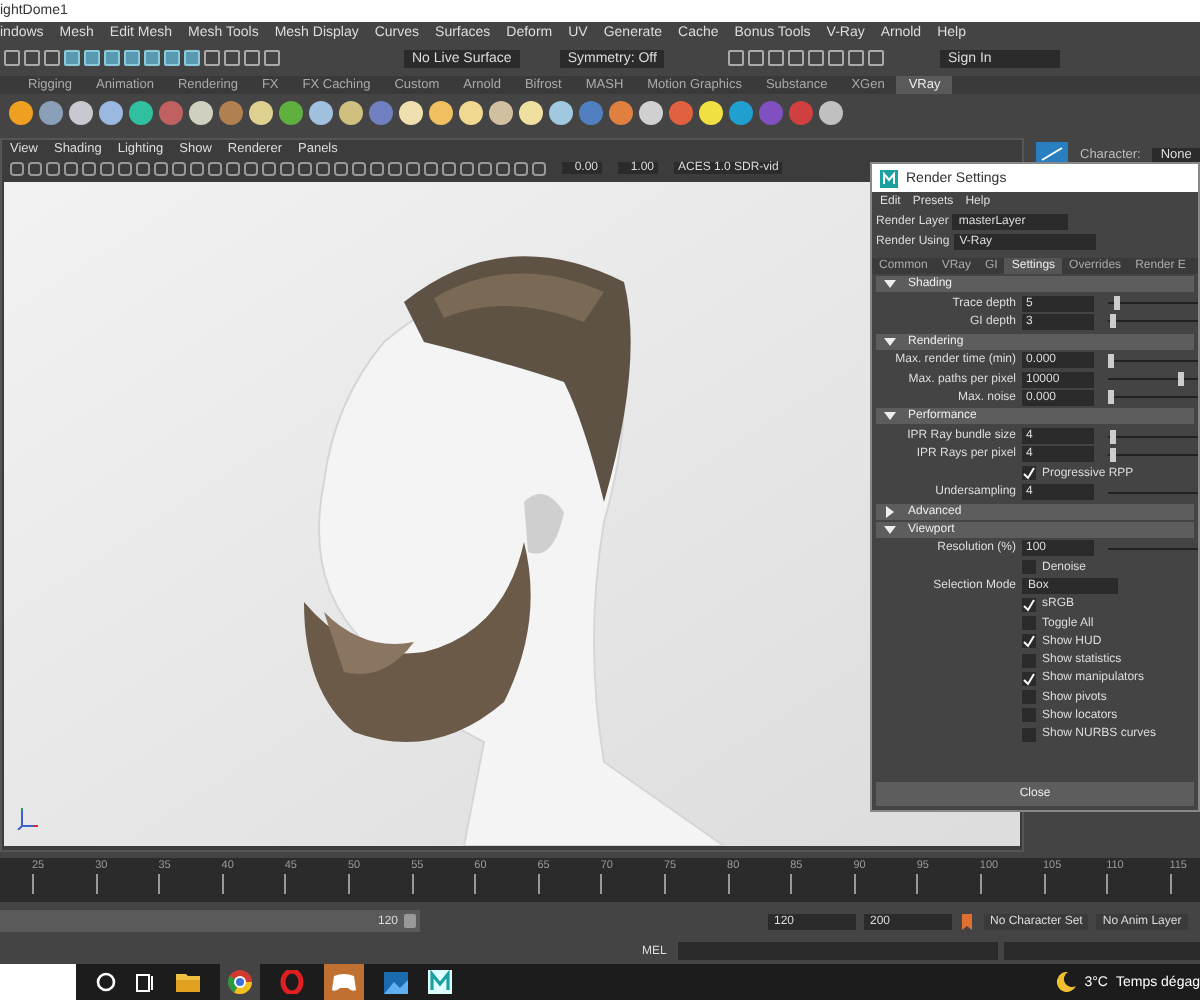  Describe the element at coordinates (838, 951) in the screenshot. I see `command-field` at that location.